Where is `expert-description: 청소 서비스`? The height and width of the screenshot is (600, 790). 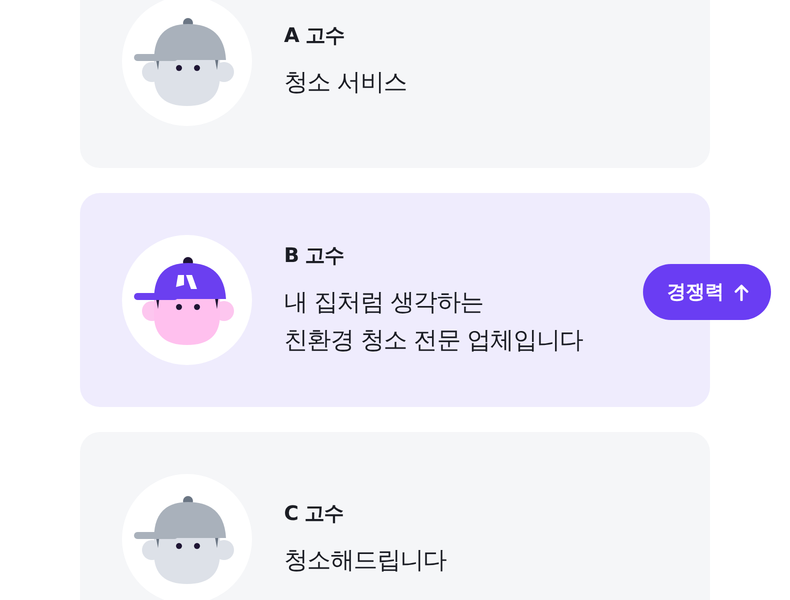 expert-description: 청소 서비스 is located at coordinates (345, 82).